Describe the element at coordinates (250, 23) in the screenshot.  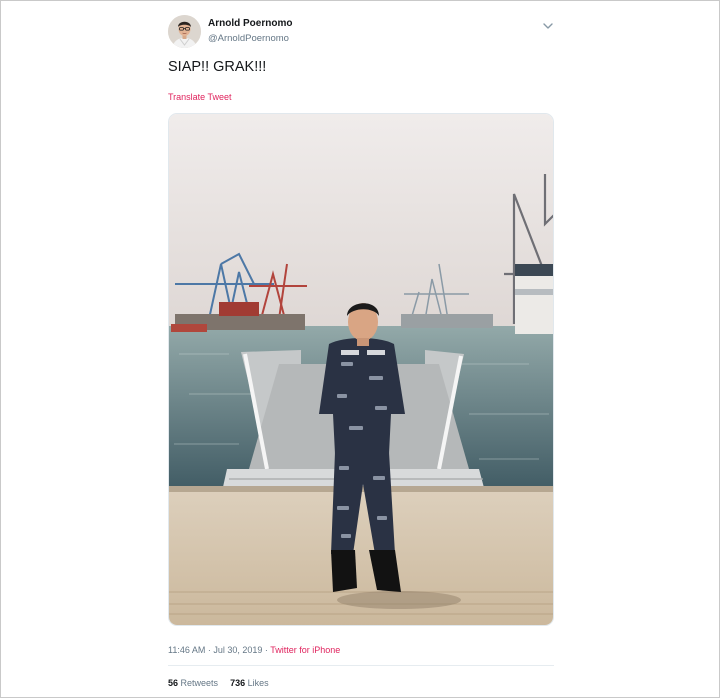
I see `author-name: Arnold Poernomo` at that location.